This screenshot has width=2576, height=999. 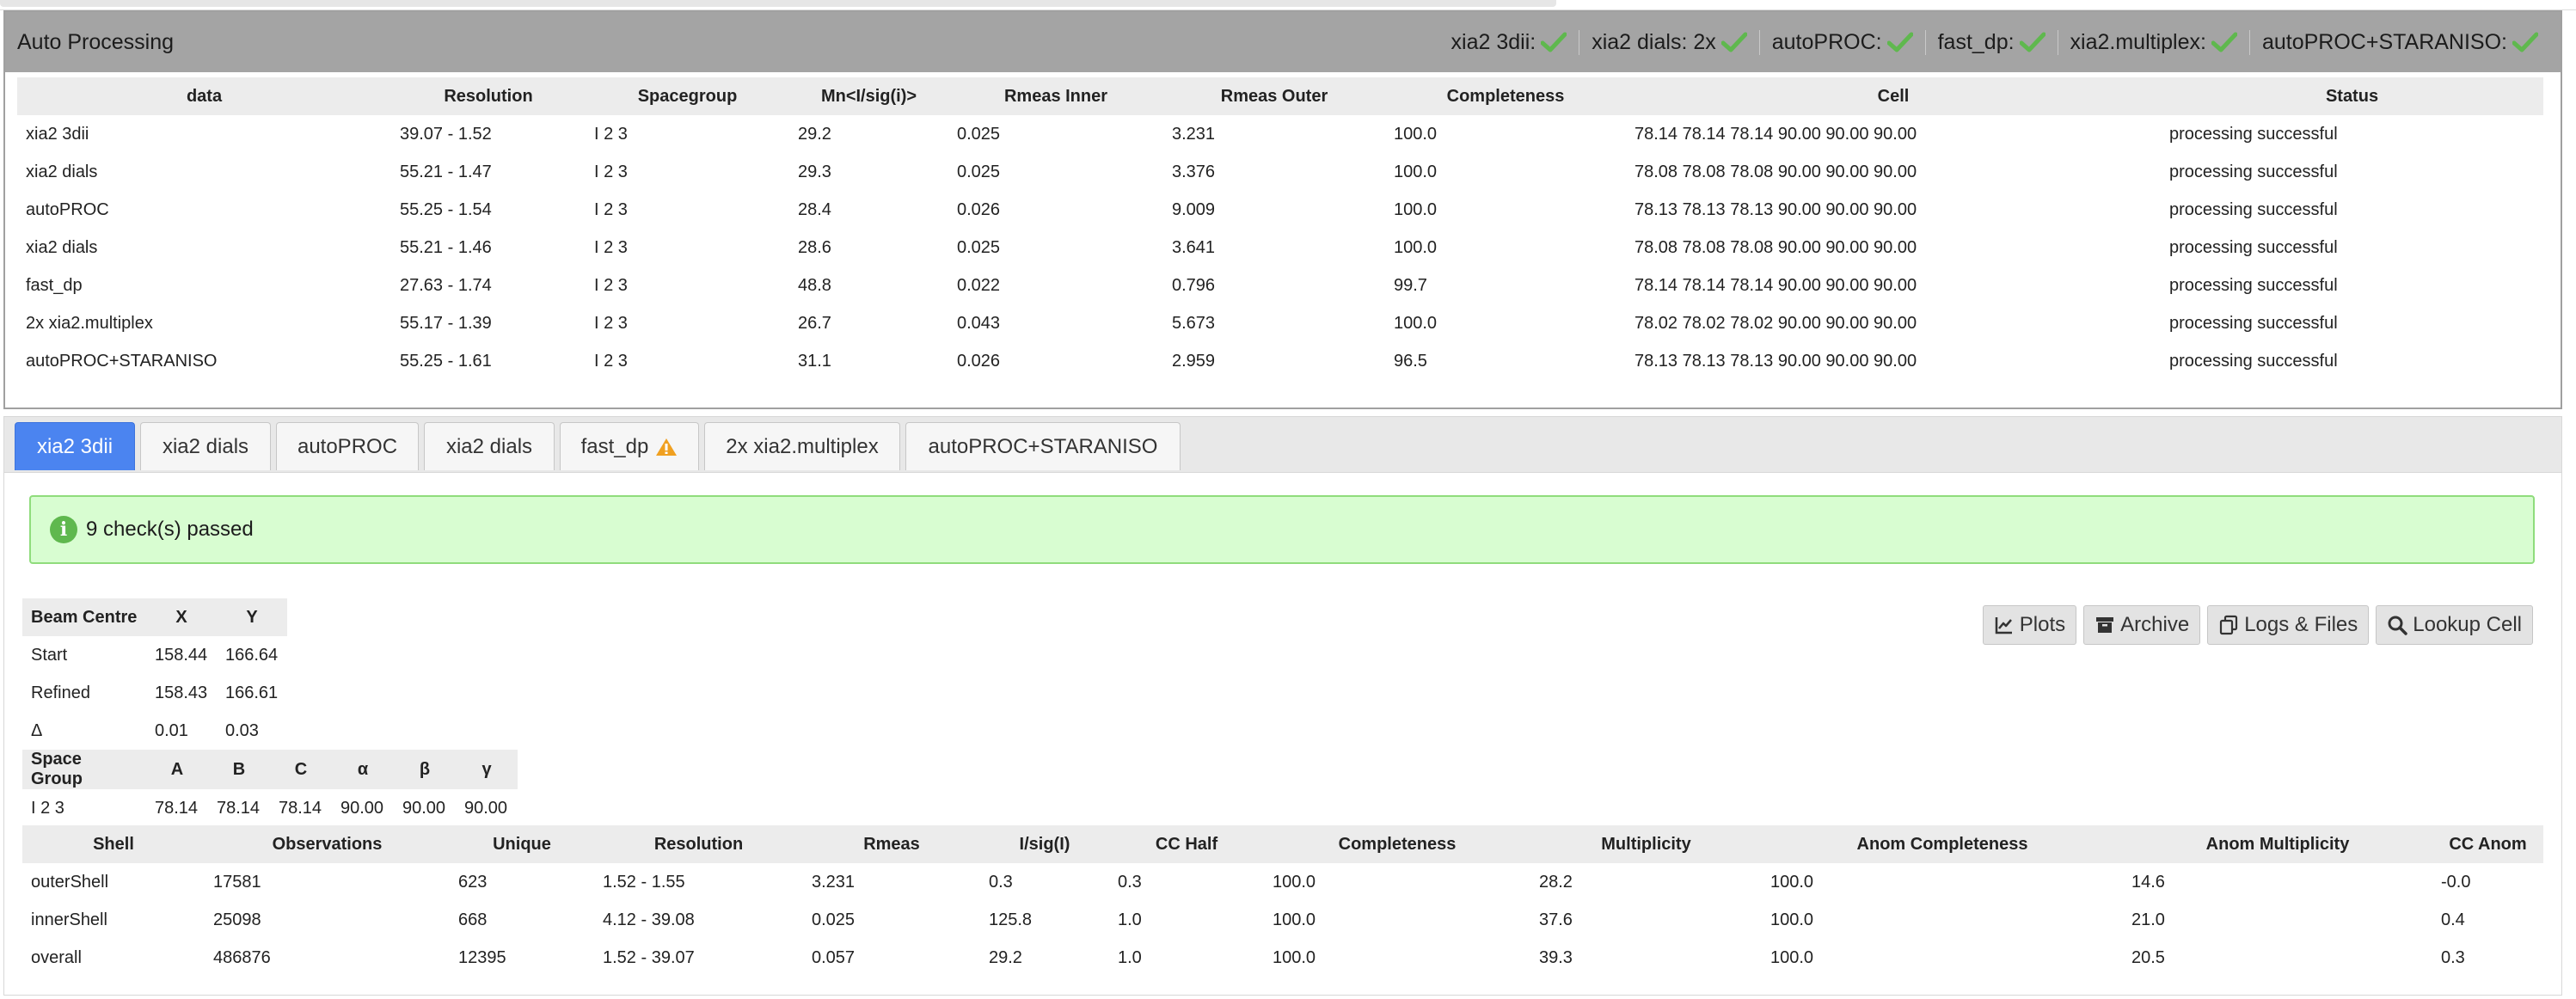 I want to click on plots-button: Plots, so click(x=2030, y=625).